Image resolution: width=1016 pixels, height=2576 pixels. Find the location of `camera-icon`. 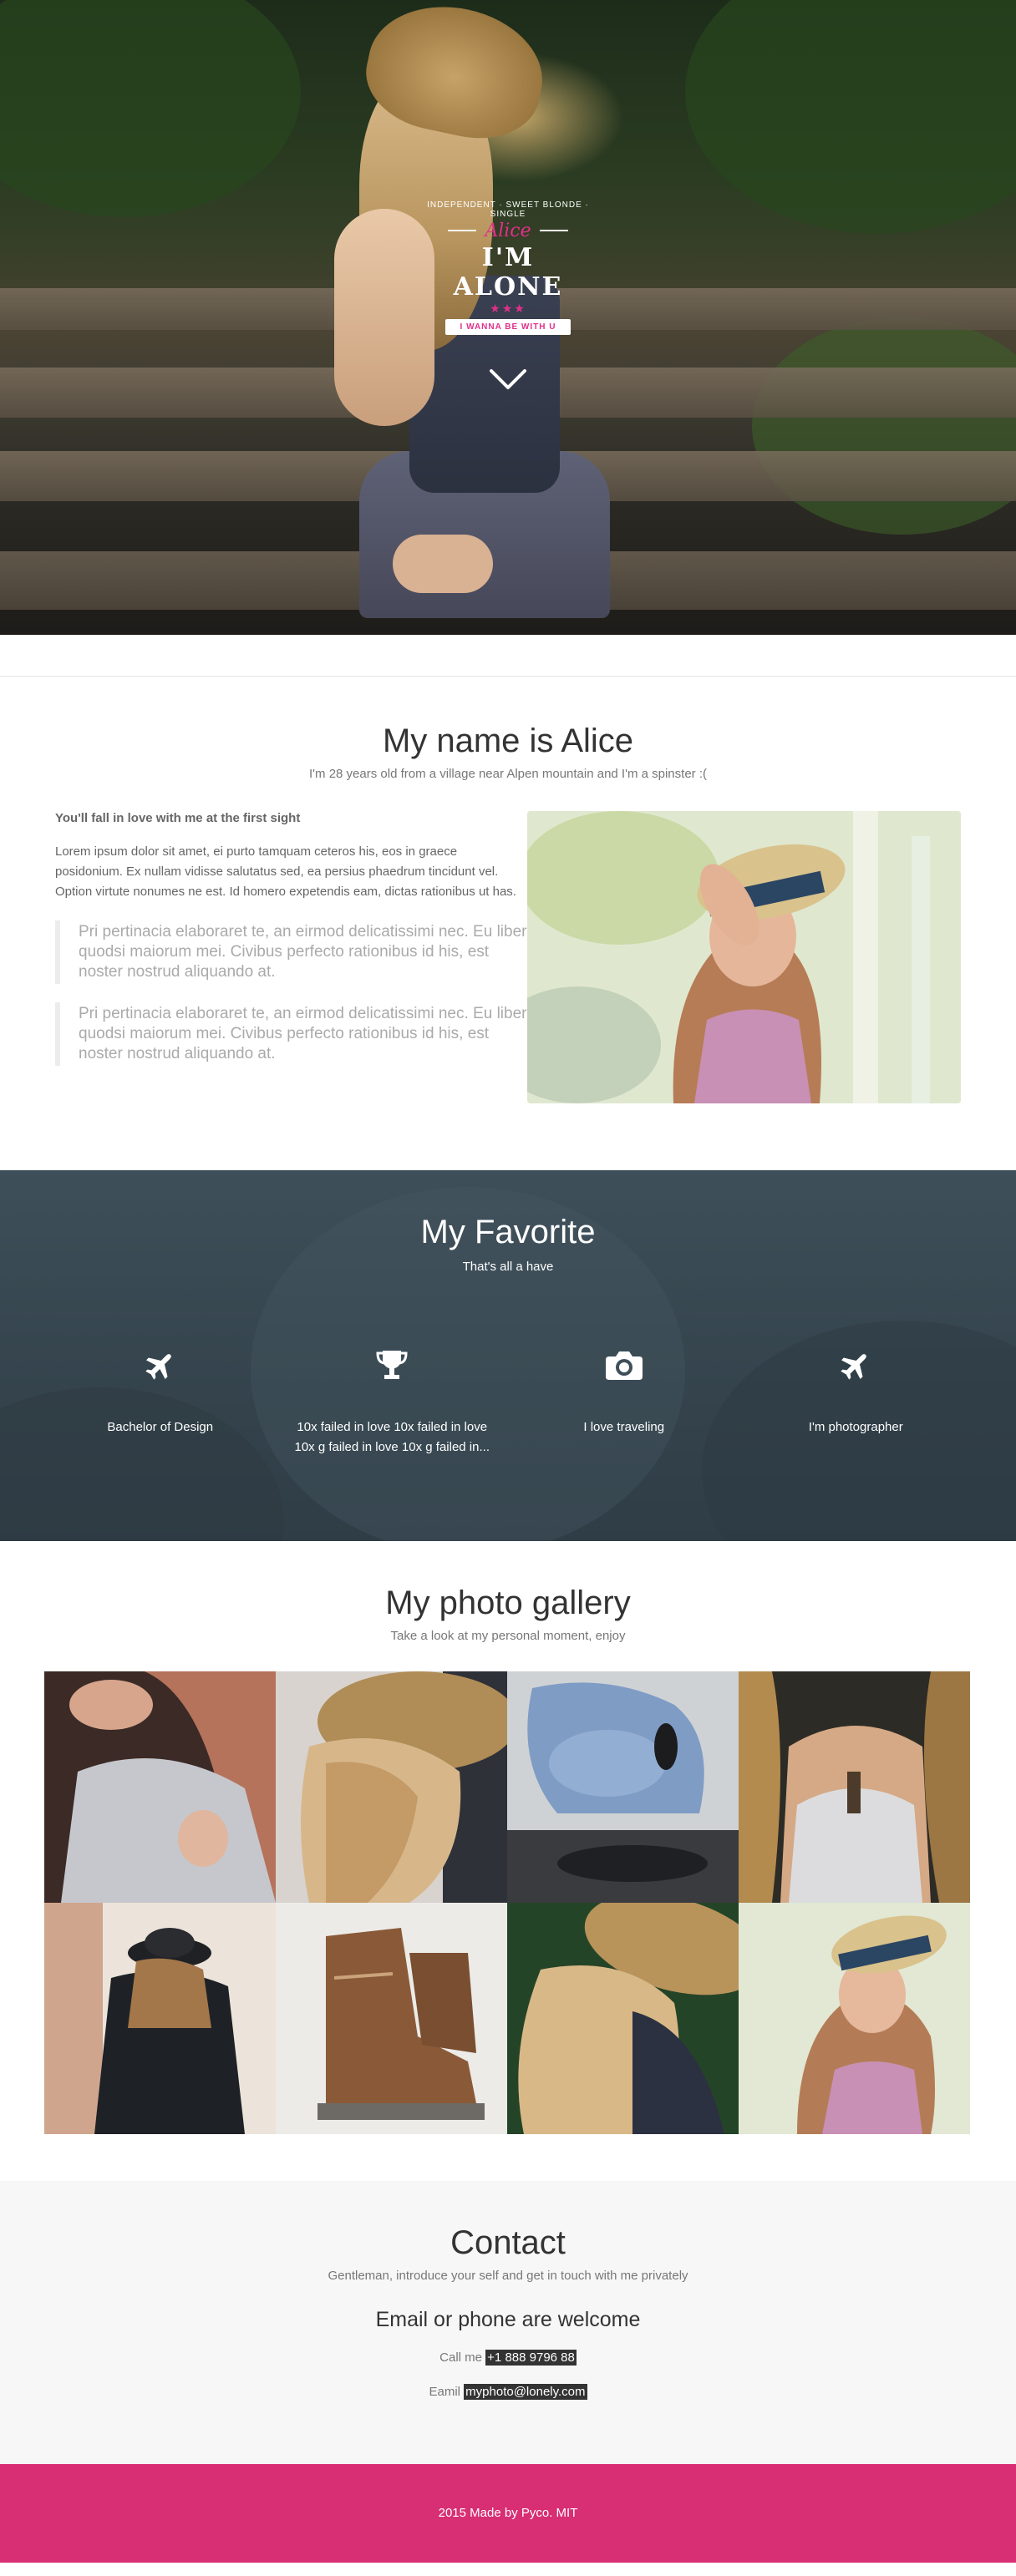

camera-icon is located at coordinates (624, 1365).